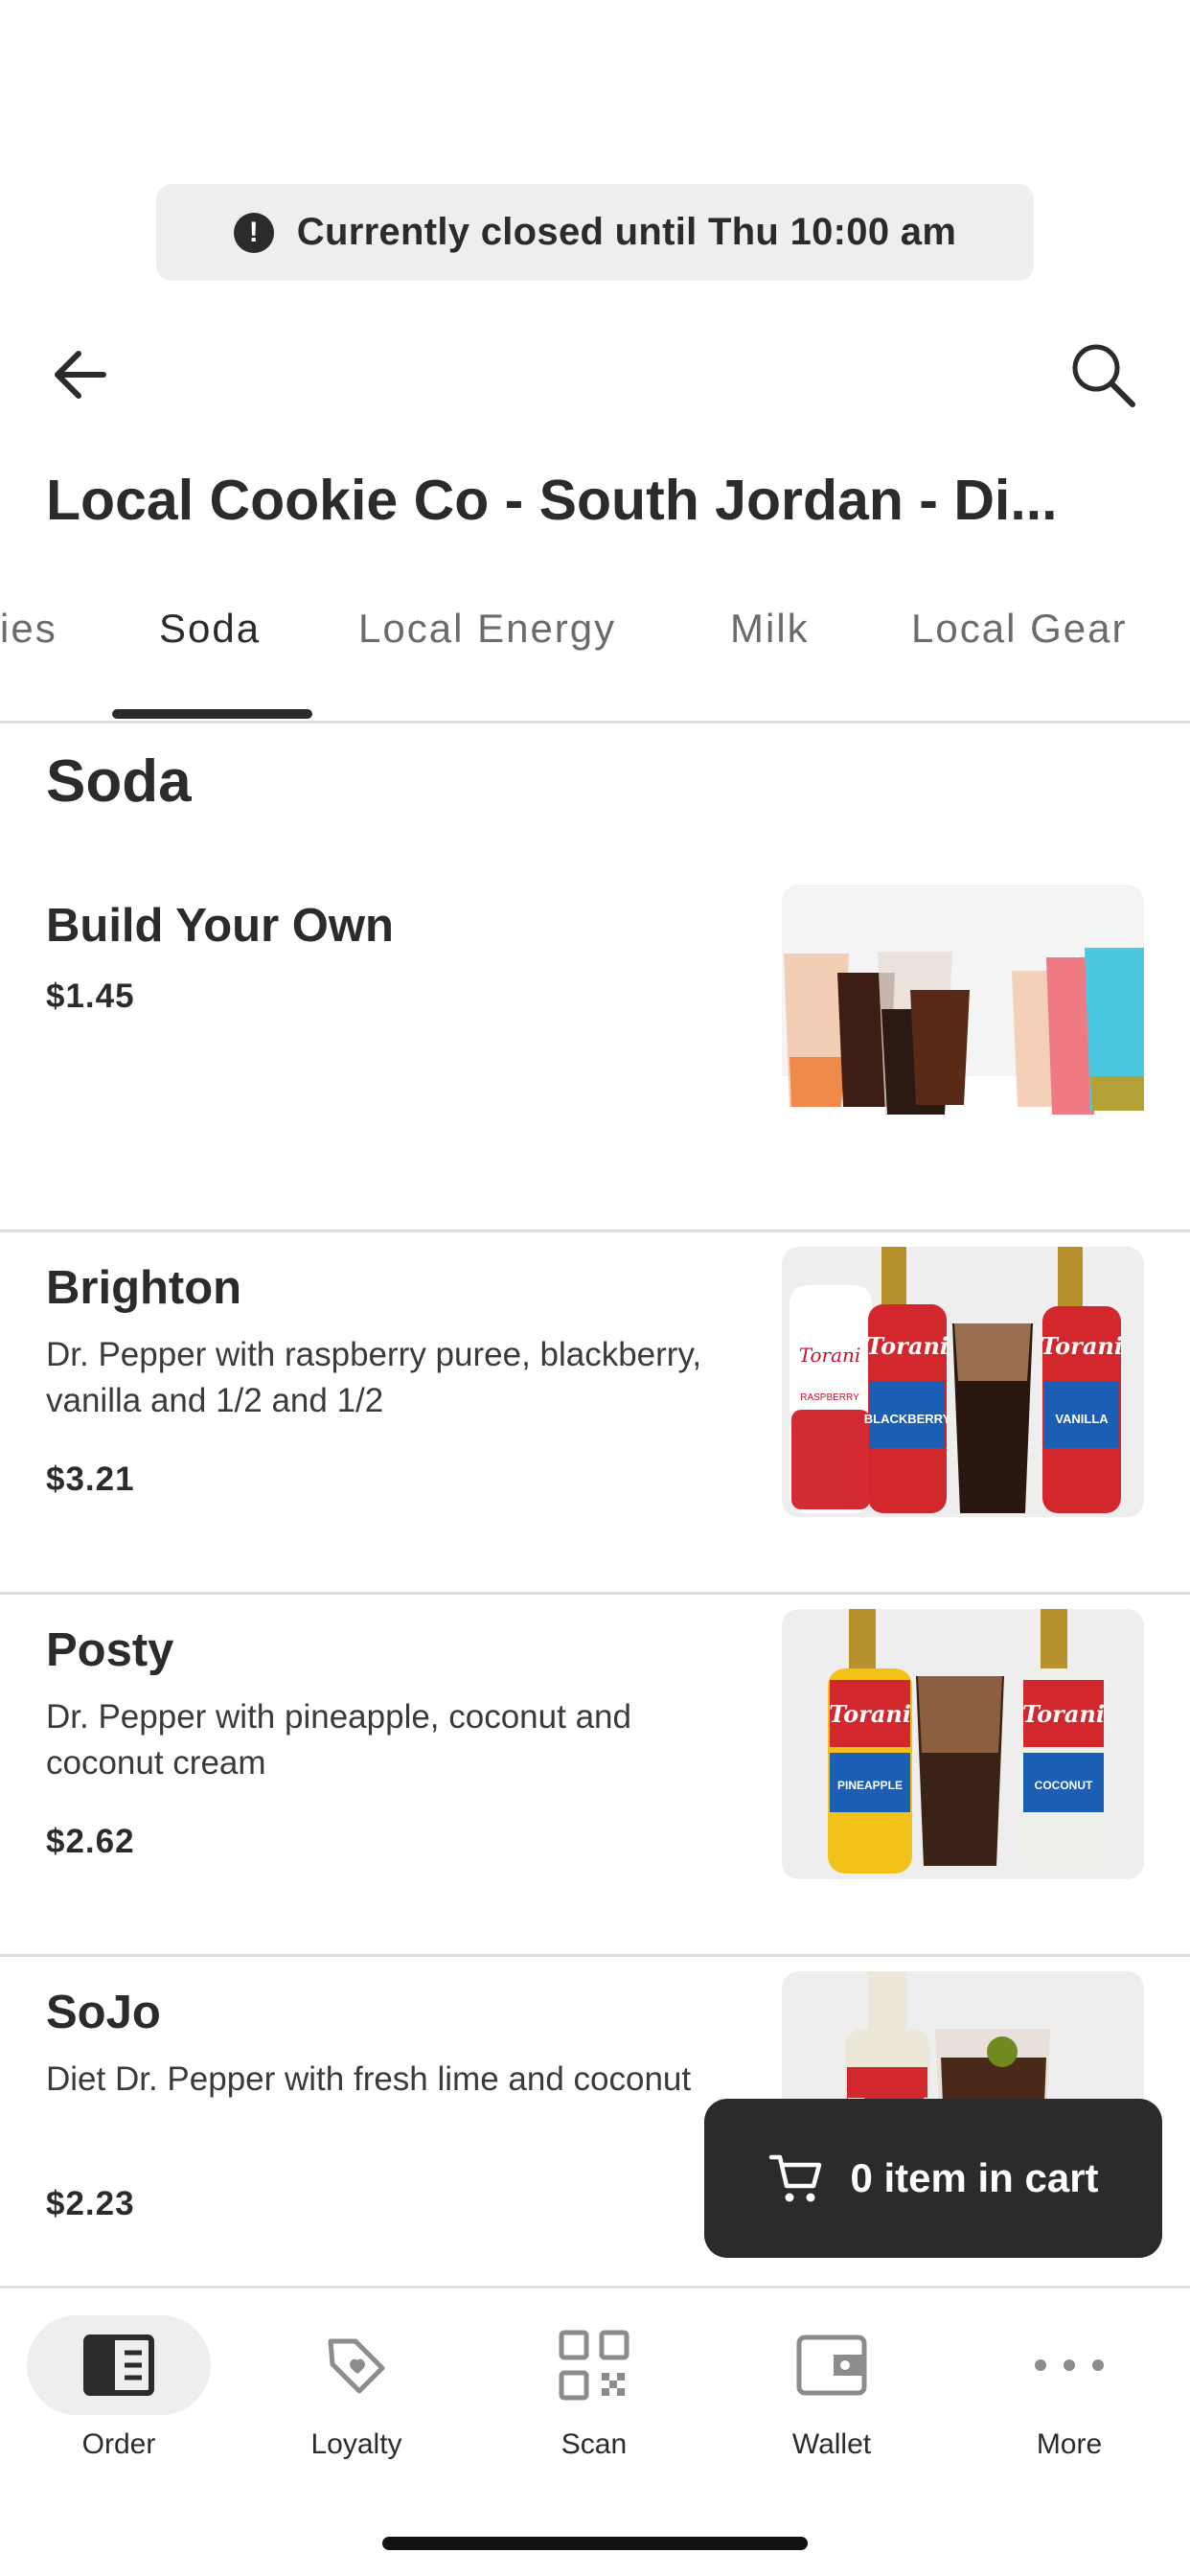 The width and height of the screenshot is (1190, 2576). What do you see at coordinates (144, 1288) in the screenshot?
I see `item-name: Brighton` at bounding box center [144, 1288].